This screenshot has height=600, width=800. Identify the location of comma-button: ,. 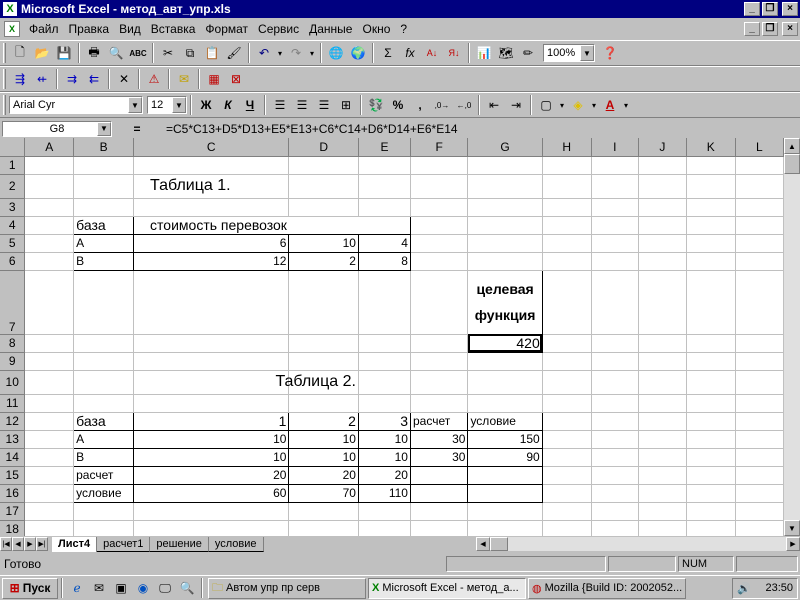
(420, 105).